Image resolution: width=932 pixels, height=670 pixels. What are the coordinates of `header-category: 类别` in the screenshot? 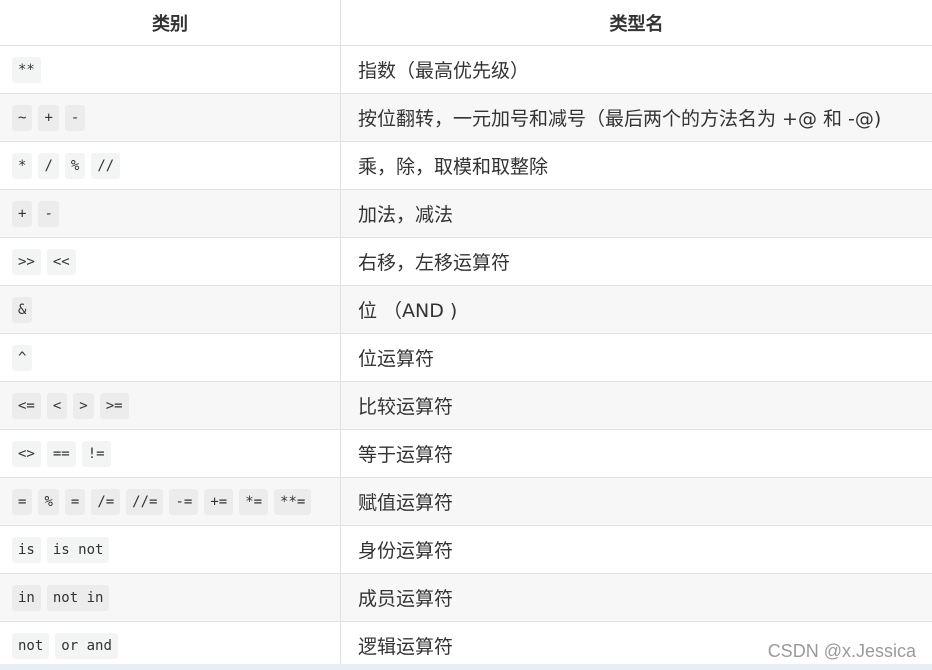 It's located at (170, 22).